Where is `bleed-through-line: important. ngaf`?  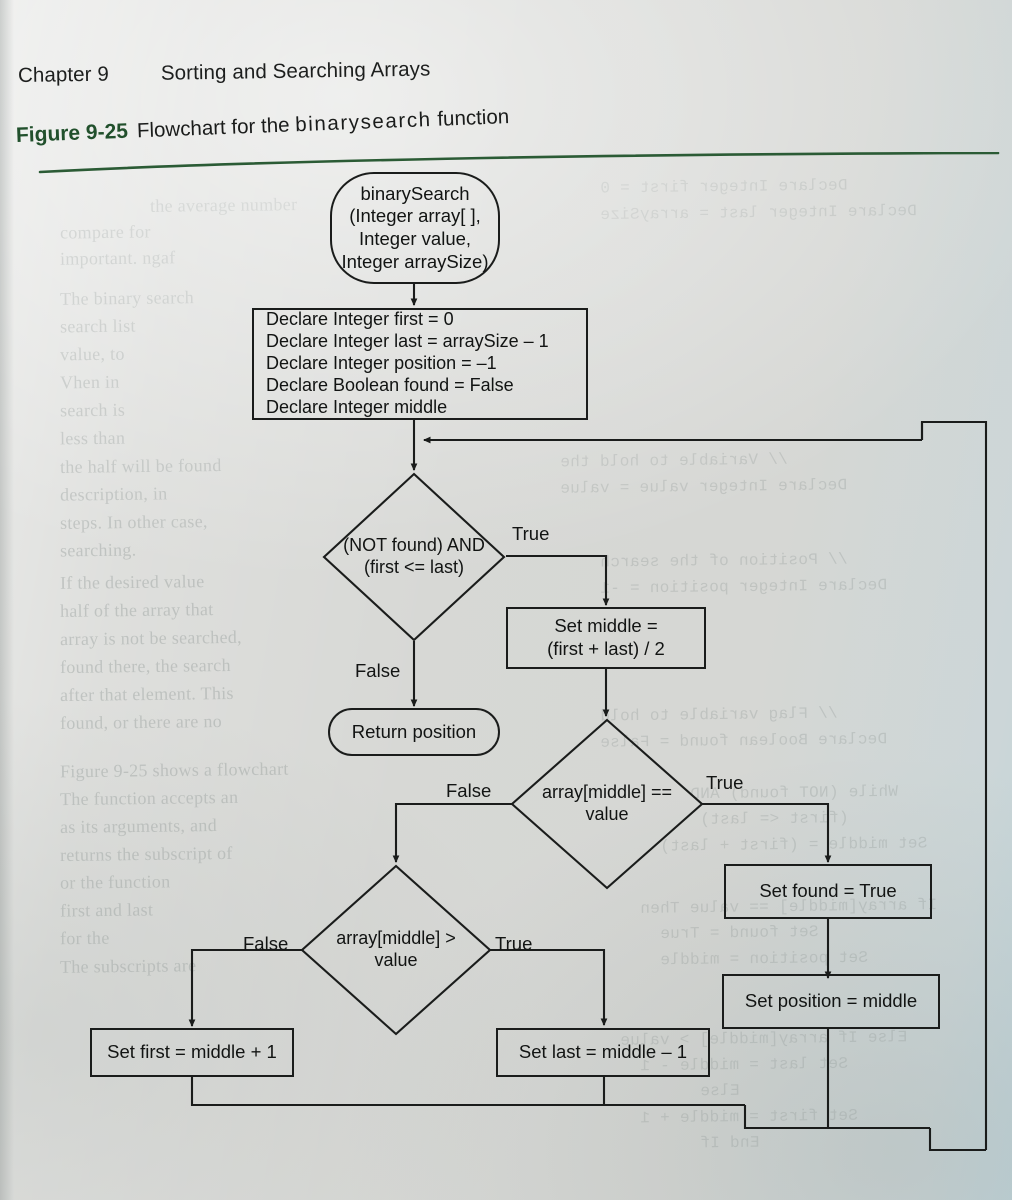 bleed-through-line: important. ngaf is located at coordinates (117, 258).